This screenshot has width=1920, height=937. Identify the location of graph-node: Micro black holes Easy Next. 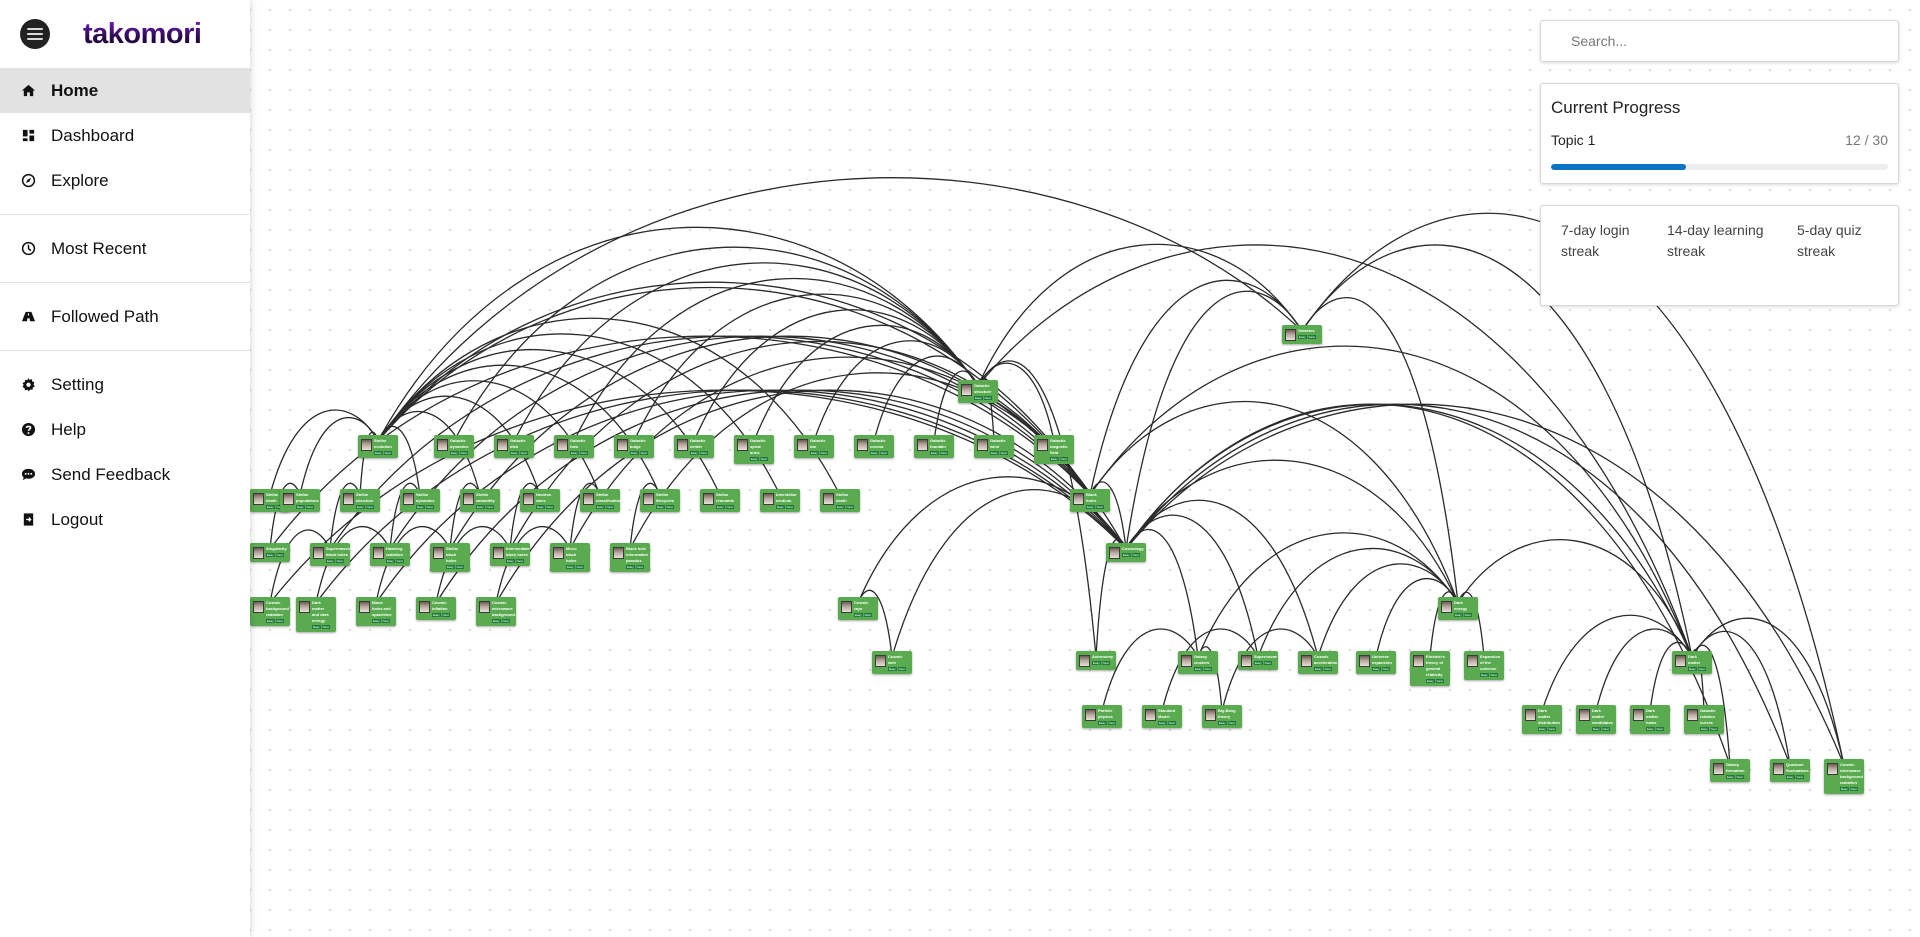
(570, 557).